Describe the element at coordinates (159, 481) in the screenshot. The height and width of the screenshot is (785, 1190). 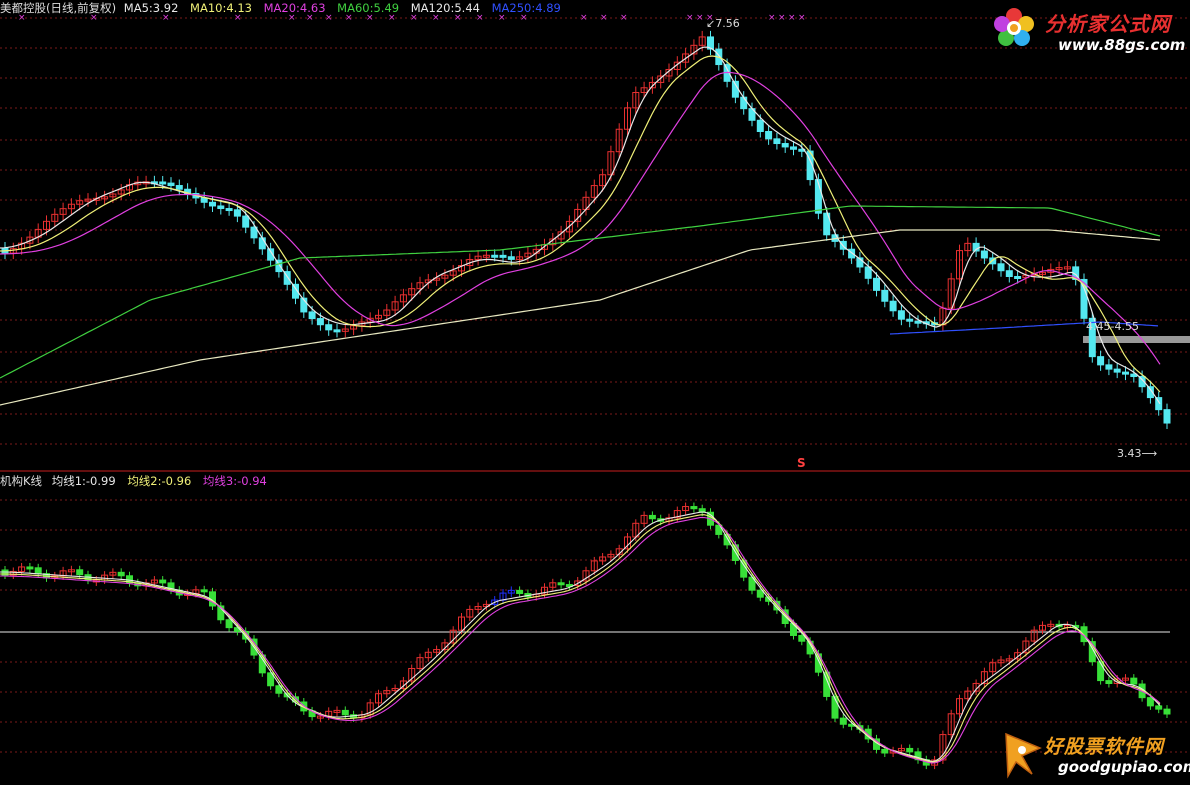
I see `avg2-label: 均线2:-0.96` at that location.